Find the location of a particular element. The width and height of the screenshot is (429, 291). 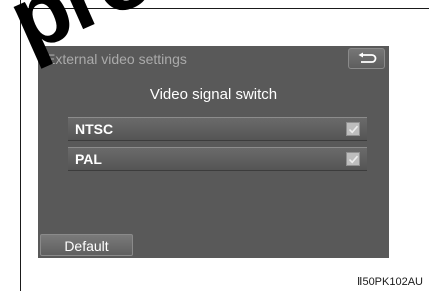

figure-code: Ⅱ50PK102AU is located at coordinates (390, 282).